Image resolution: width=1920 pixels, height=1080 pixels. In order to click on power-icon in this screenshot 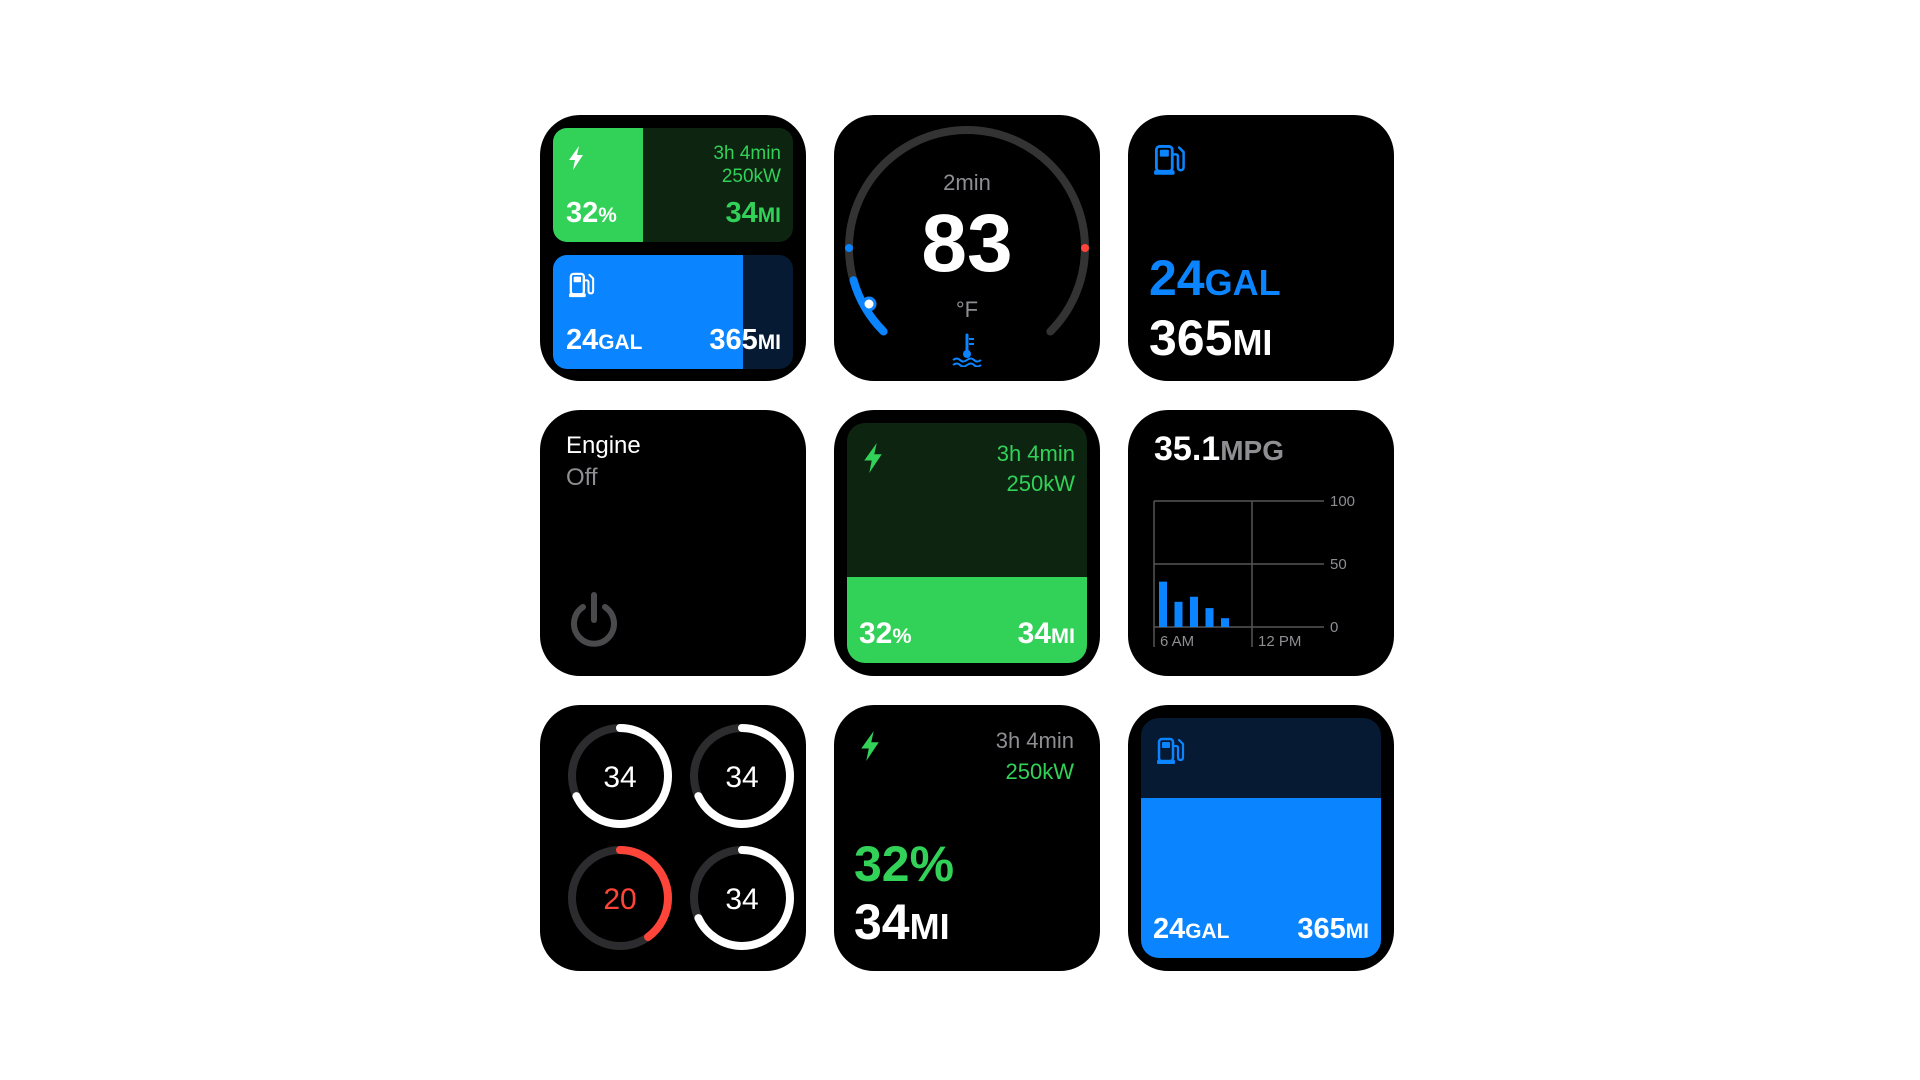, I will do `click(594, 620)`.